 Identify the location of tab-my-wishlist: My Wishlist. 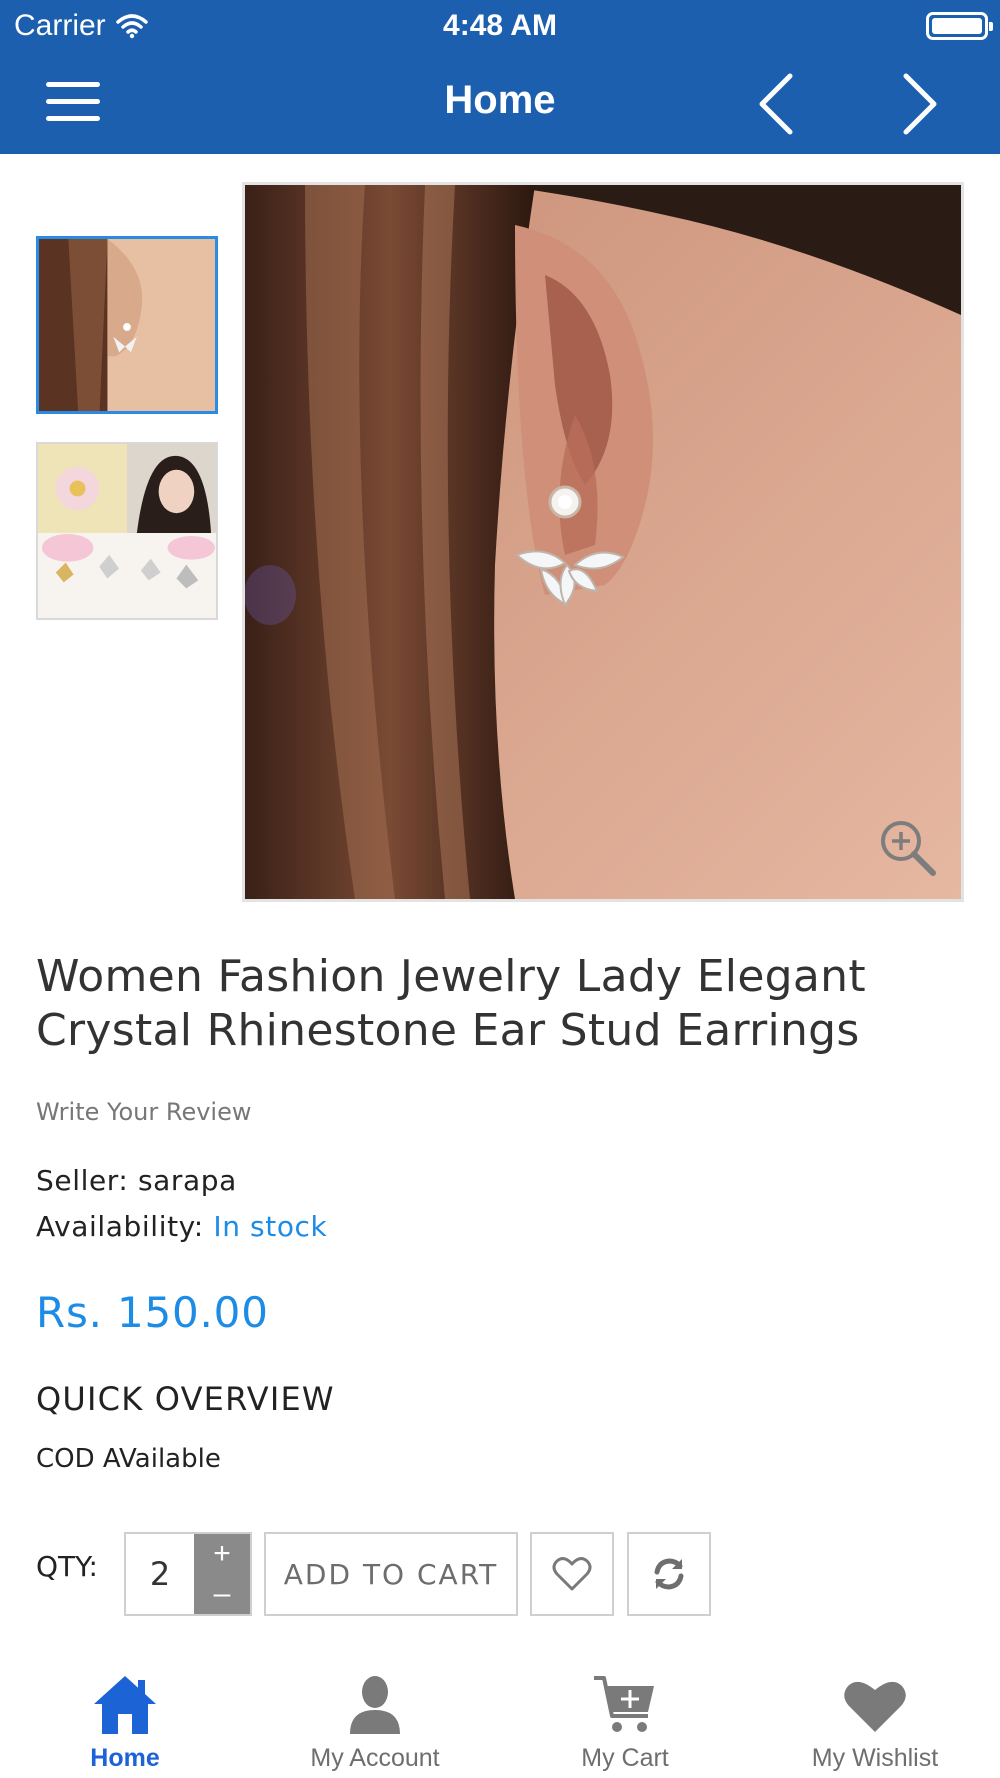
(875, 1719).